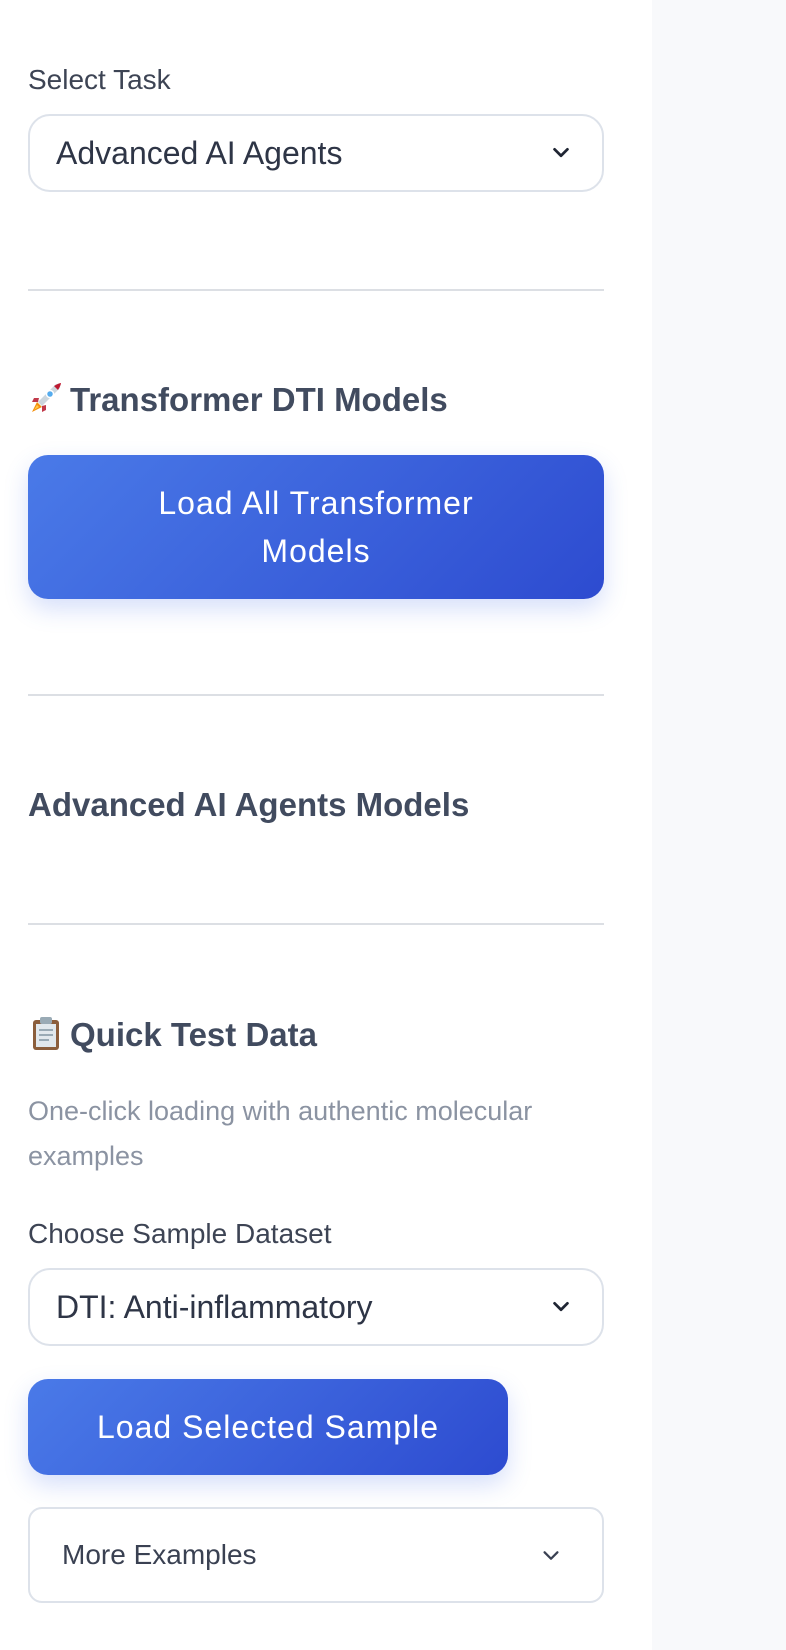  I want to click on clipboard-icon, so click(46, 1033).